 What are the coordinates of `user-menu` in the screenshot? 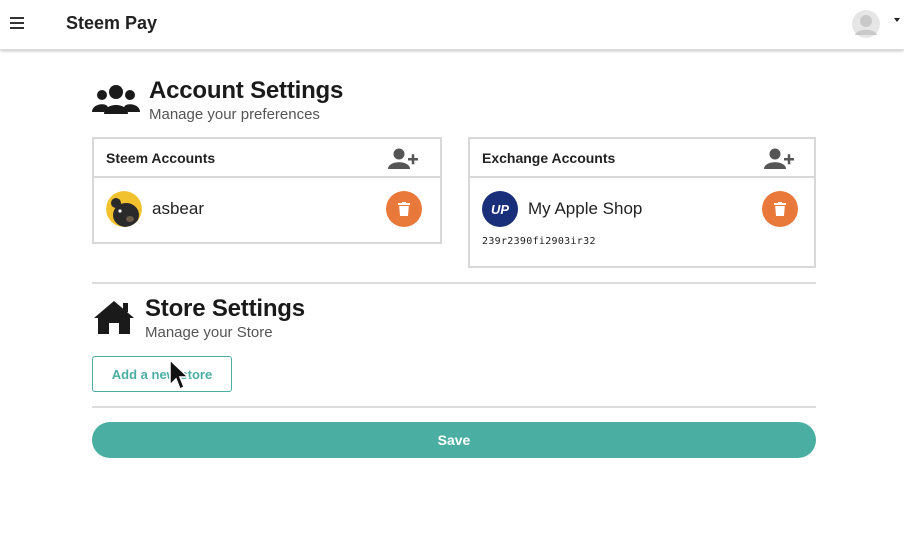 It's located at (876, 25).